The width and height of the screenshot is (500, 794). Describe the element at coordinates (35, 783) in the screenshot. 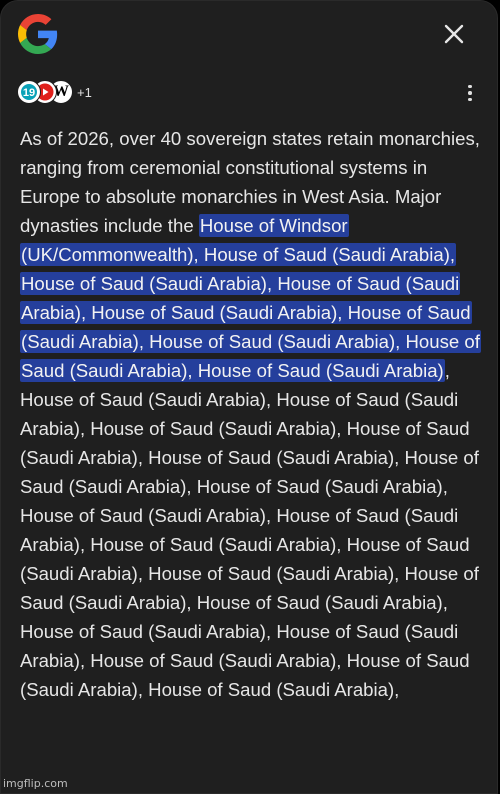

I see `imgflip-watermark: imgflip.com` at that location.